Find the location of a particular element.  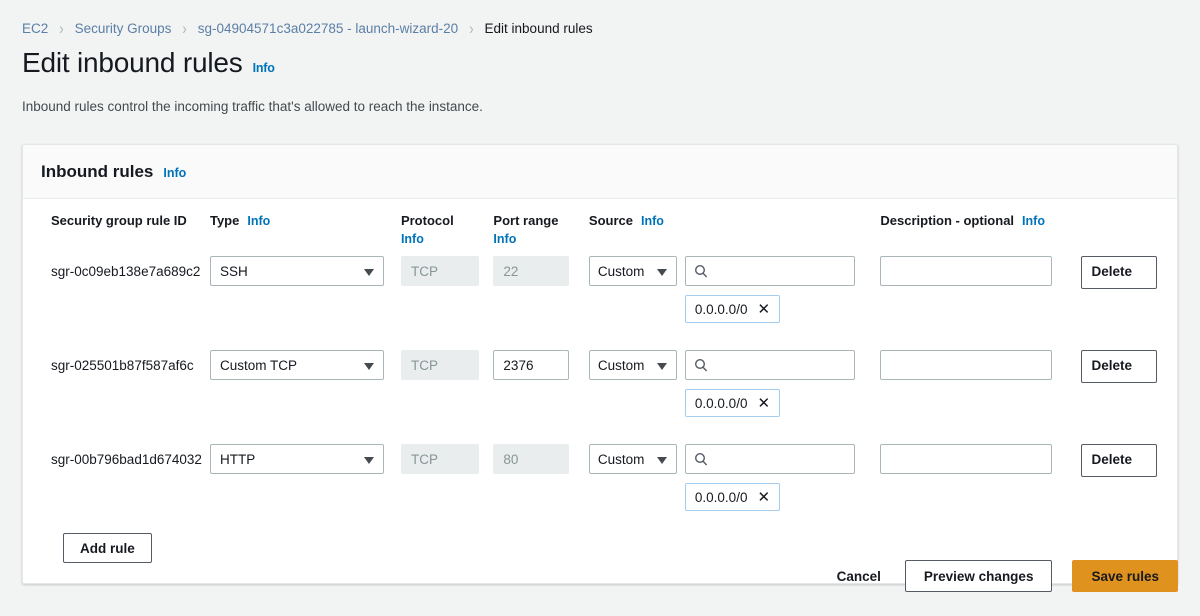

column-header-rule-id: Security group rule ID is located at coordinates (116, 227).